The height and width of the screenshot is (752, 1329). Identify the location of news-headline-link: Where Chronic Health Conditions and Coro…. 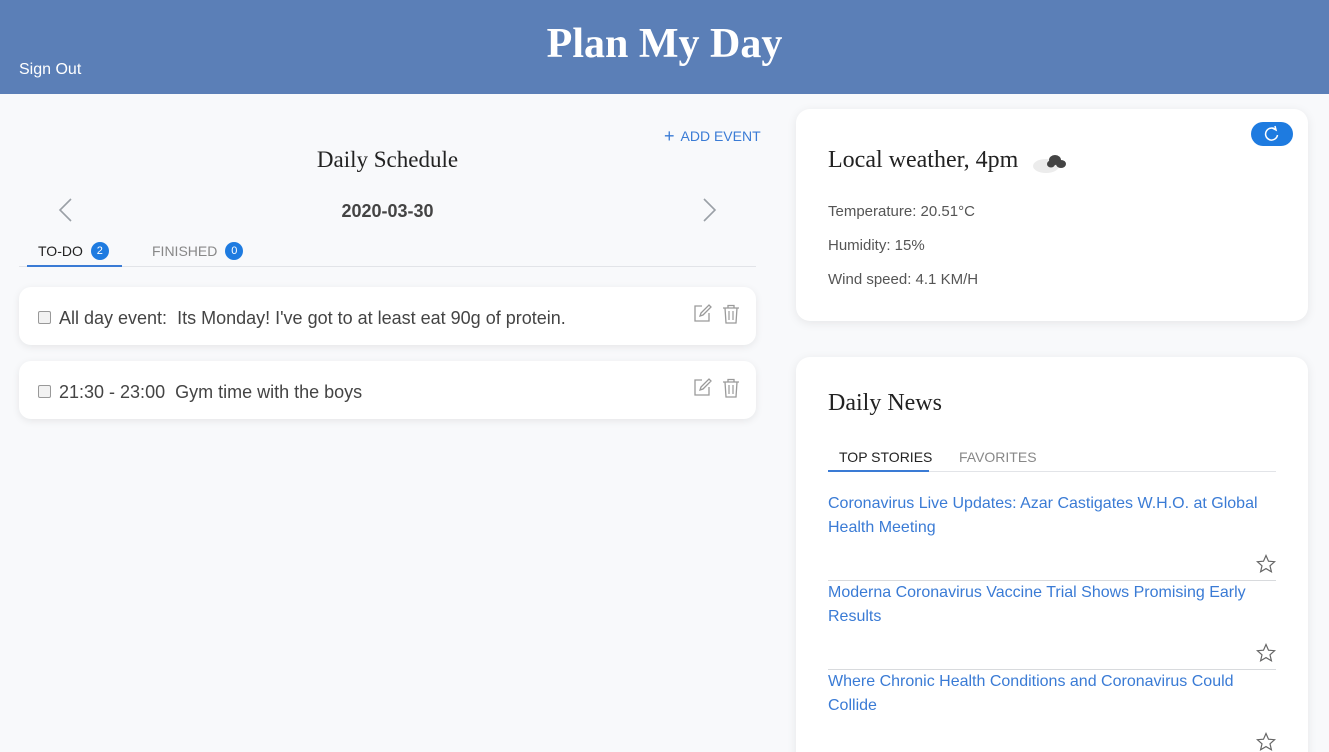
(1043, 694).